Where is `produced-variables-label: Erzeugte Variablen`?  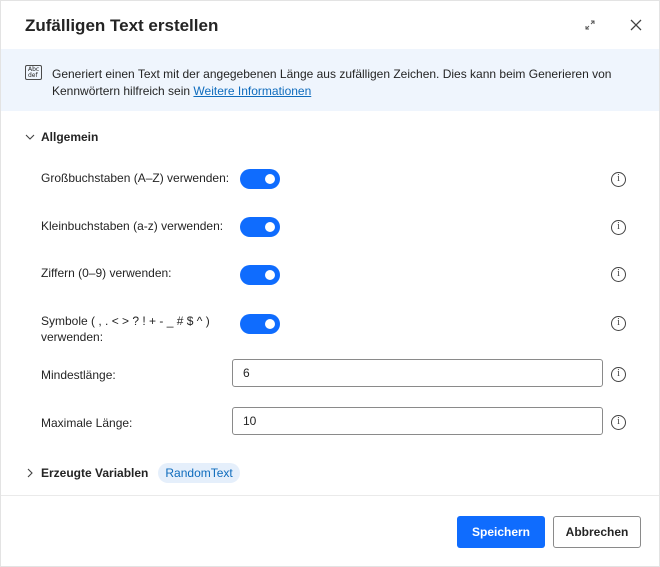 produced-variables-label: Erzeugte Variablen is located at coordinates (95, 473).